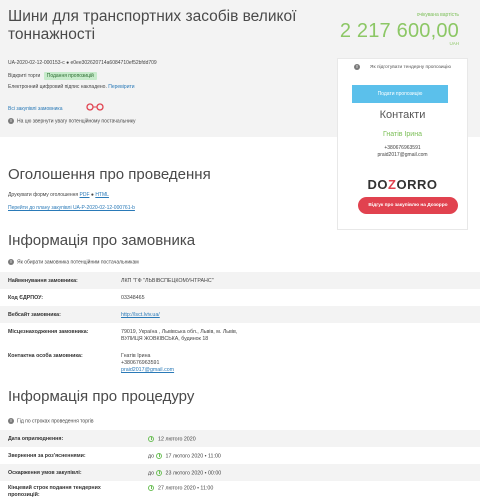  What do you see at coordinates (85, 195) in the screenshot?
I see `print-pdf-link: PDF` at bounding box center [85, 195].